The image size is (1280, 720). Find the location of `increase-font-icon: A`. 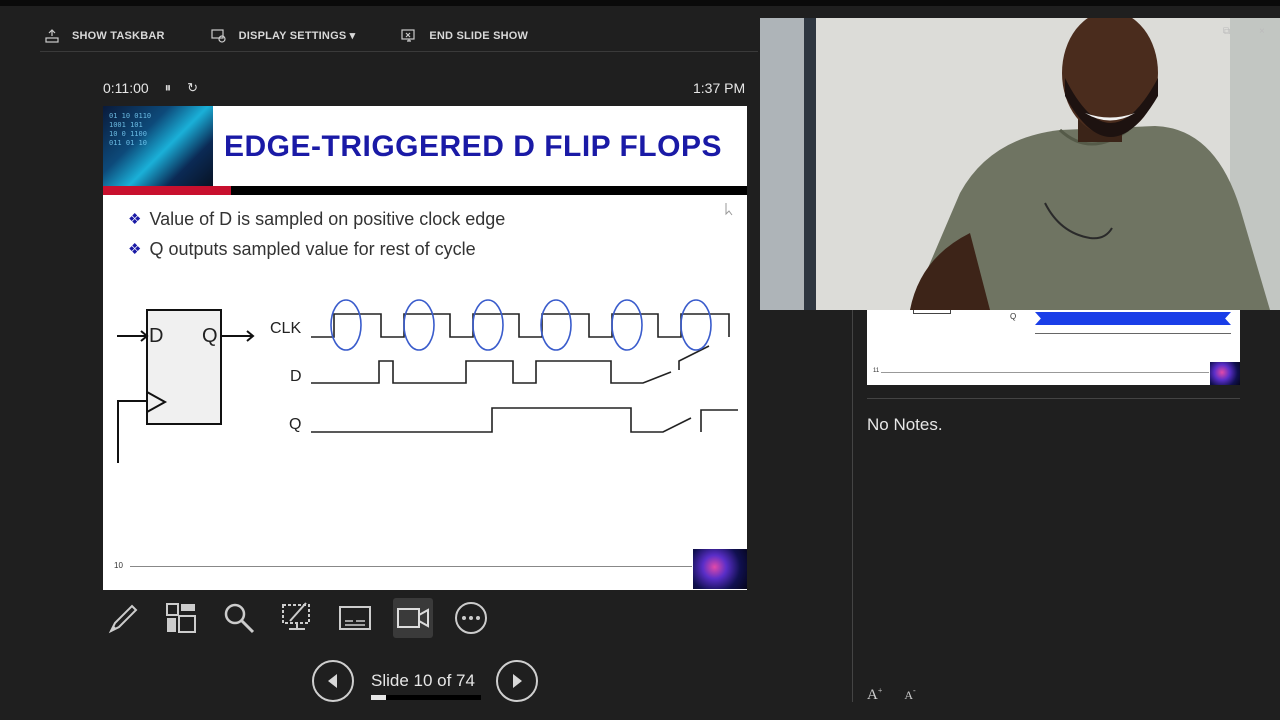

increase-font-icon: A is located at coordinates (872, 695).